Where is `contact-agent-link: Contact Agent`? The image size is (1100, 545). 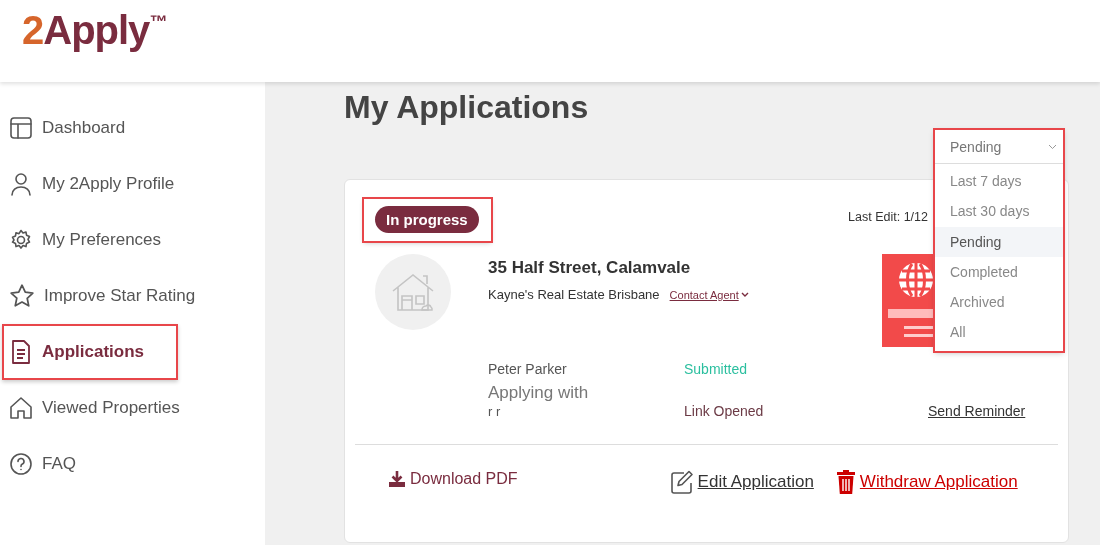
contact-agent-link: Contact Agent is located at coordinates (709, 294).